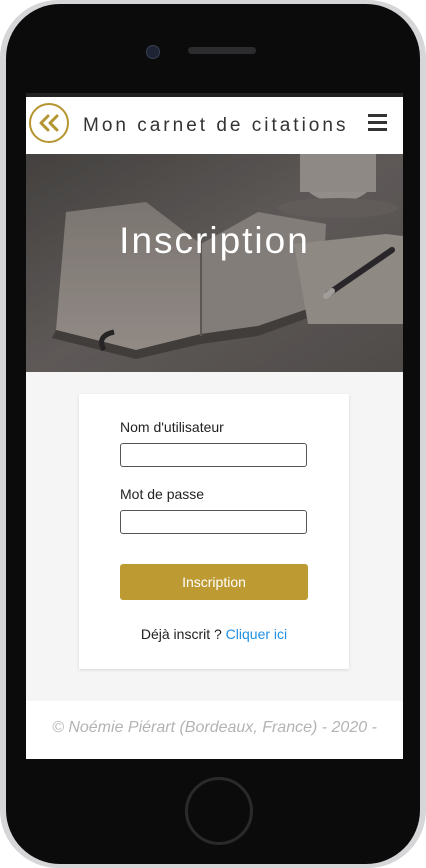 The image size is (426, 868). What do you see at coordinates (377, 123) in the screenshot?
I see `hamburger-menu-icon` at bounding box center [377, 123].